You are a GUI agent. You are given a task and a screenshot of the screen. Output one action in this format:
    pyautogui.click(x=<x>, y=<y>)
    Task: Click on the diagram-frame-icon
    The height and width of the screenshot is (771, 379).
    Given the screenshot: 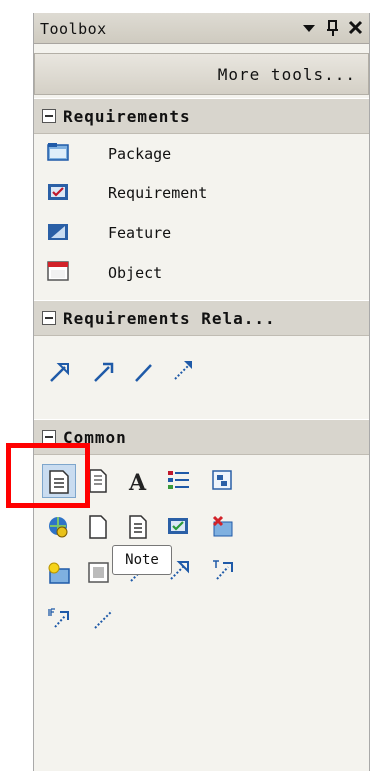 What is the action you would take?
    pyautogui.click(x=223, y=481)
    